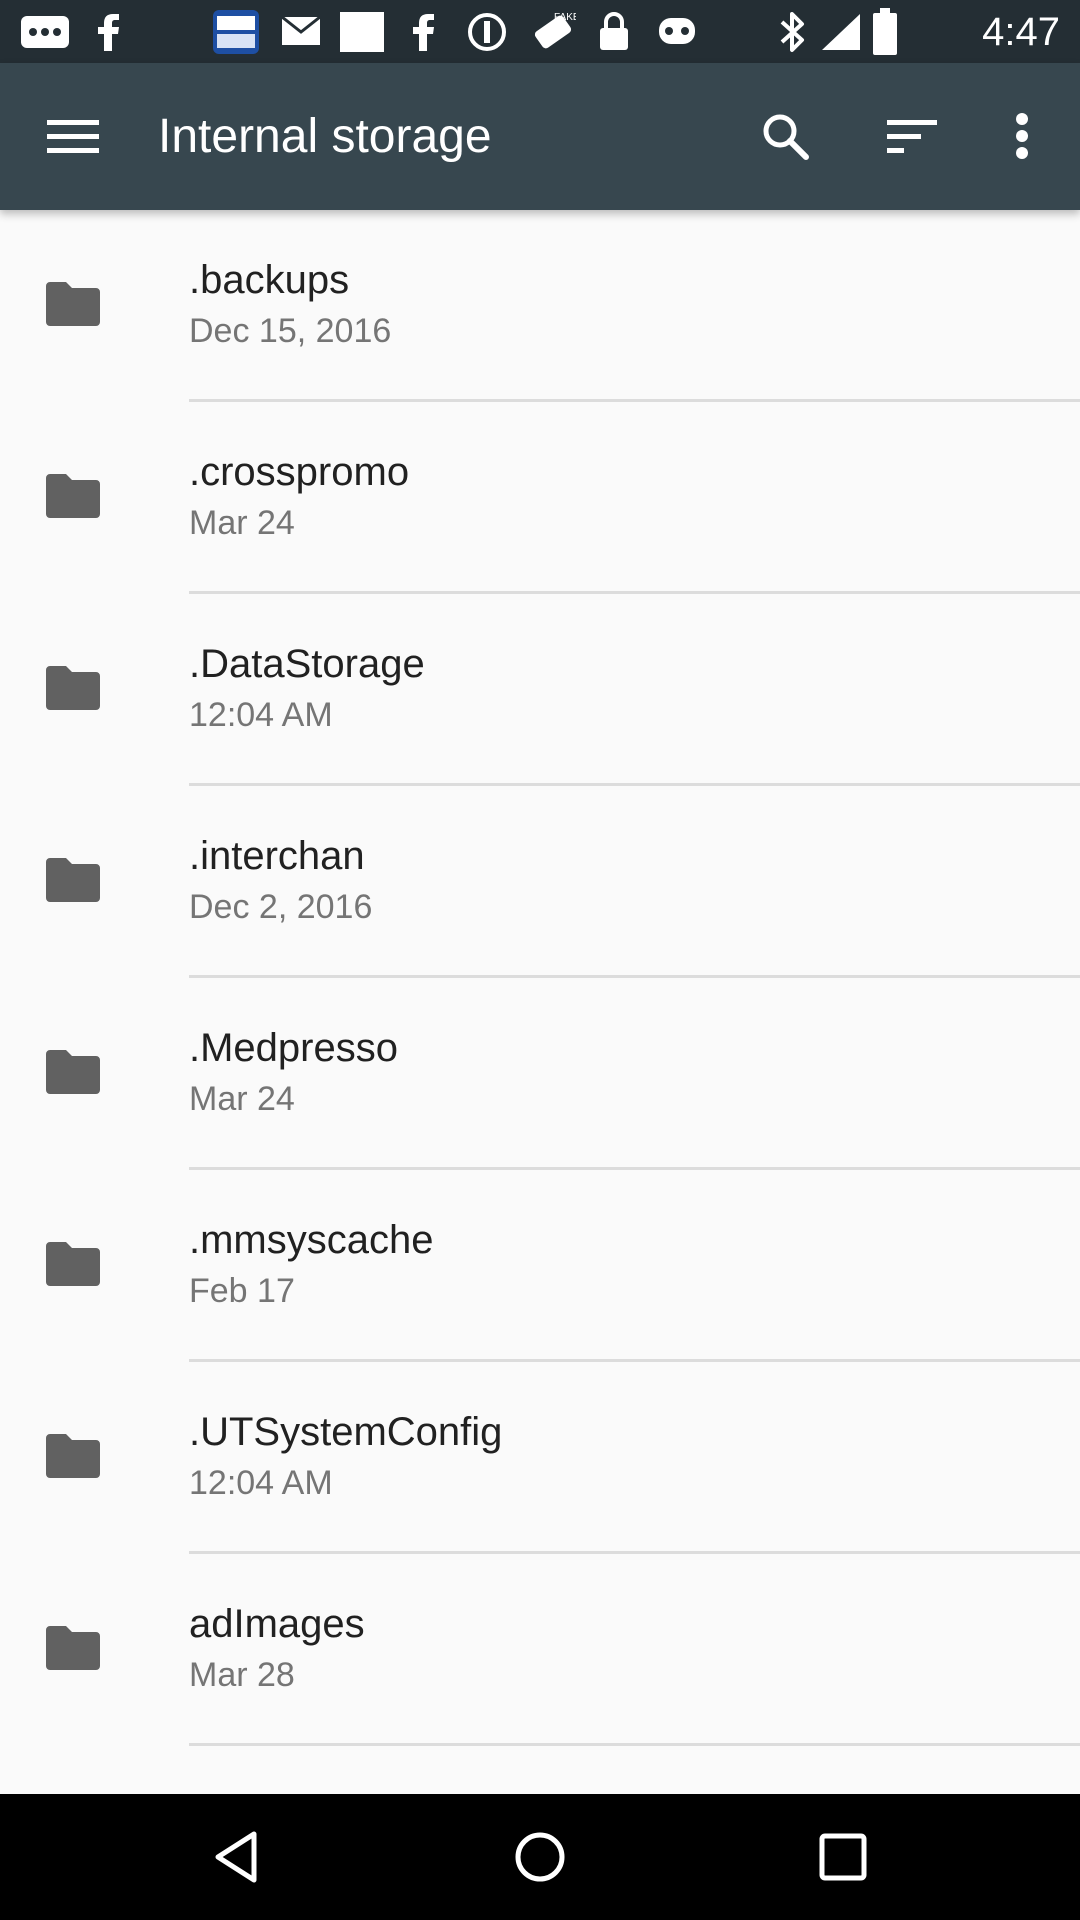 The height and width of the screenshot is (1920, 1080). Describe the element at coordinates (885, 31) in the screenshot. I see `battery-icon` at that location.